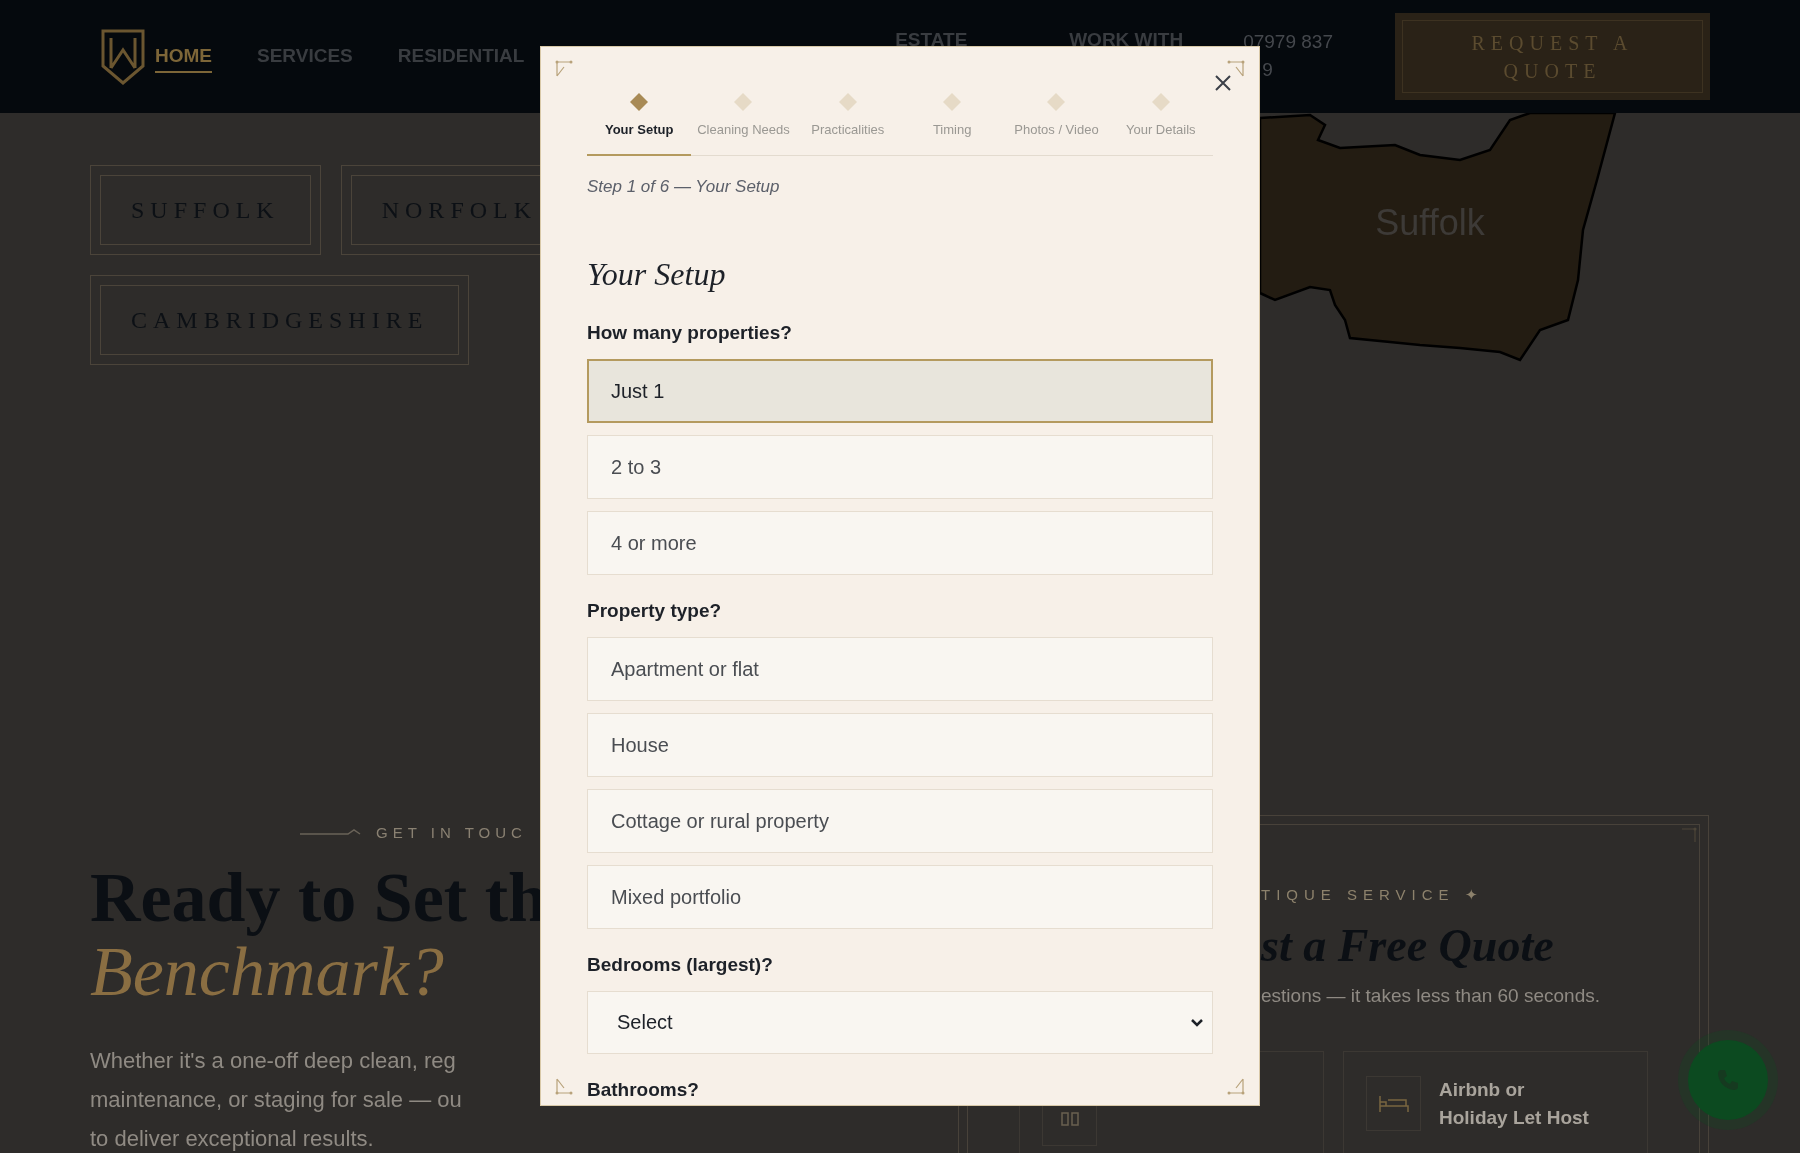 This screenshot has height=1153, width=1800. Describe the element at coordinates (952, 124) in the screenshot. I see `step-tab: Timing` at that location.